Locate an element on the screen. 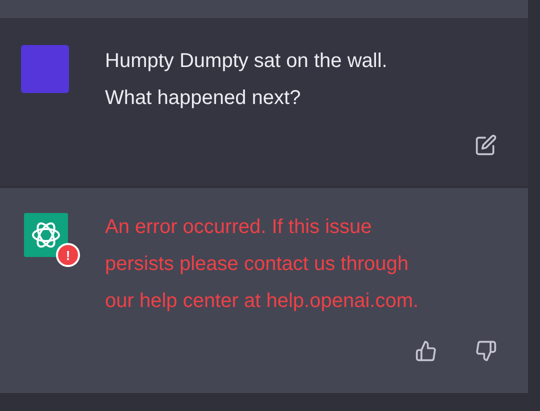  edit-icon is located at coordinates (486, 145).